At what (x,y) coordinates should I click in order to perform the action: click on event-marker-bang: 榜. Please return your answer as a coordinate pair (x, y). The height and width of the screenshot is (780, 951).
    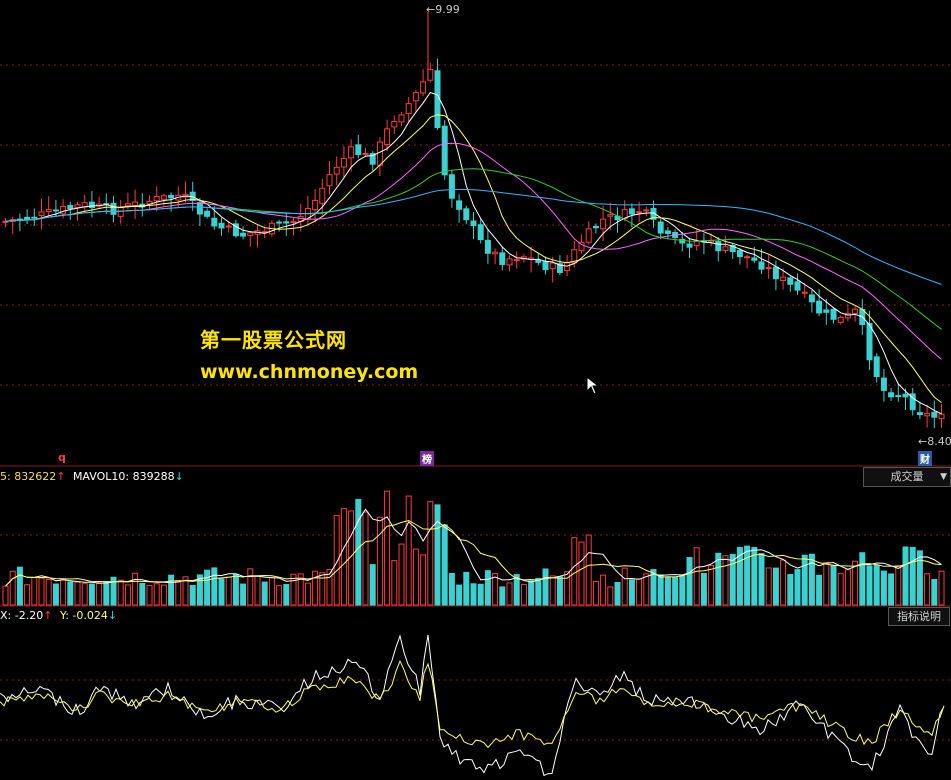
    Looking at the image, I should click on (427, 458).